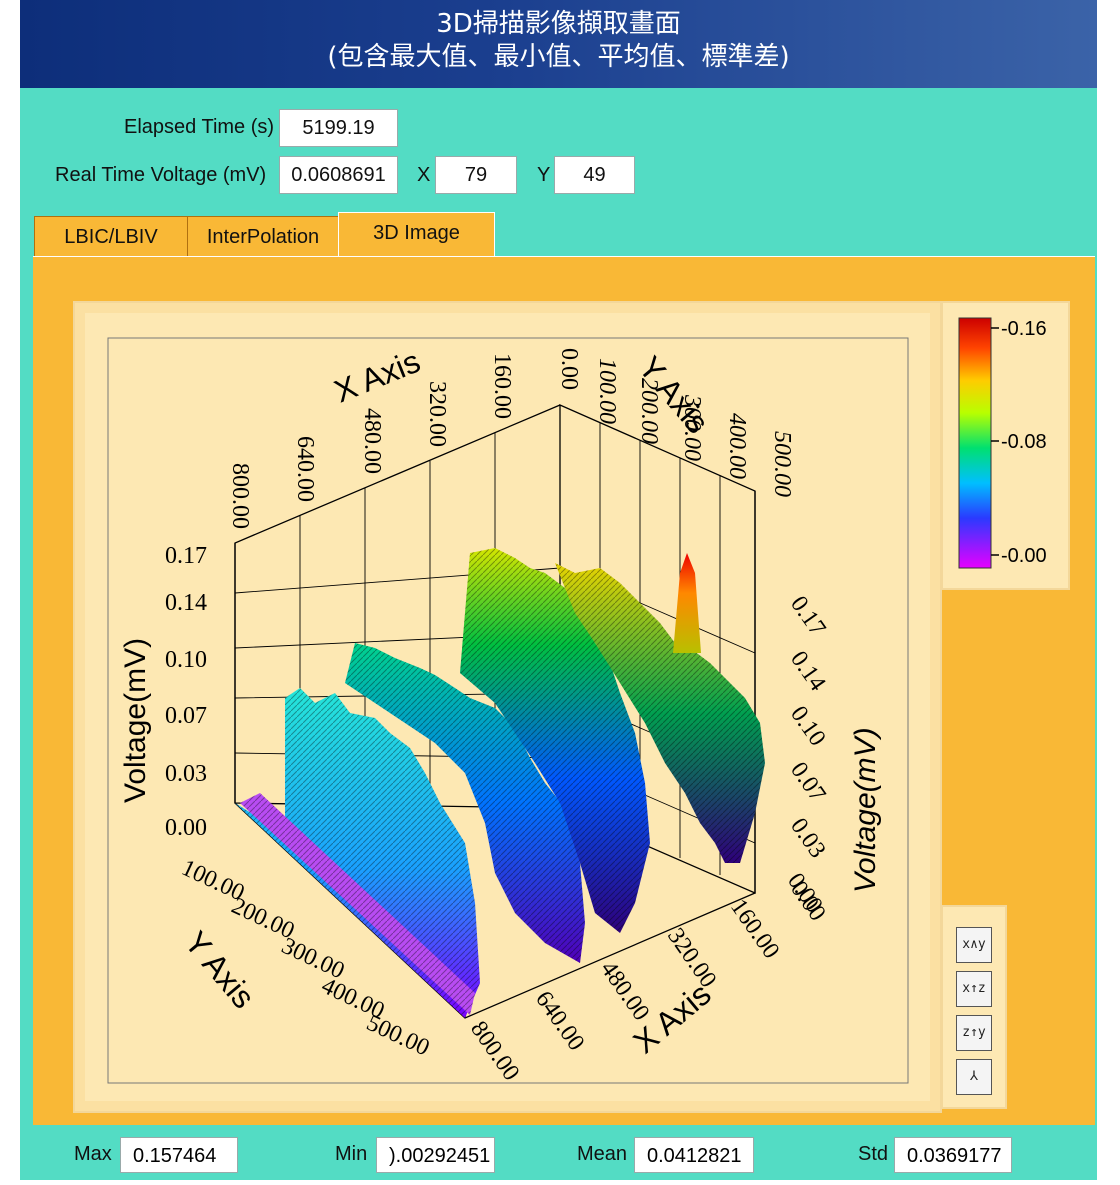 The height and width of the screenshot is (1185, 1120). What do you see at coordinates (186, 556) in the screenshot?
I see `z-tick-left-5: 0.17` at bounding box center [186, 556].